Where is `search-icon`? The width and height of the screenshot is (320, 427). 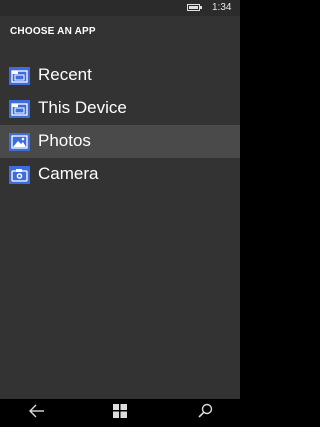
search-icon is located at coordinates (205, 413).